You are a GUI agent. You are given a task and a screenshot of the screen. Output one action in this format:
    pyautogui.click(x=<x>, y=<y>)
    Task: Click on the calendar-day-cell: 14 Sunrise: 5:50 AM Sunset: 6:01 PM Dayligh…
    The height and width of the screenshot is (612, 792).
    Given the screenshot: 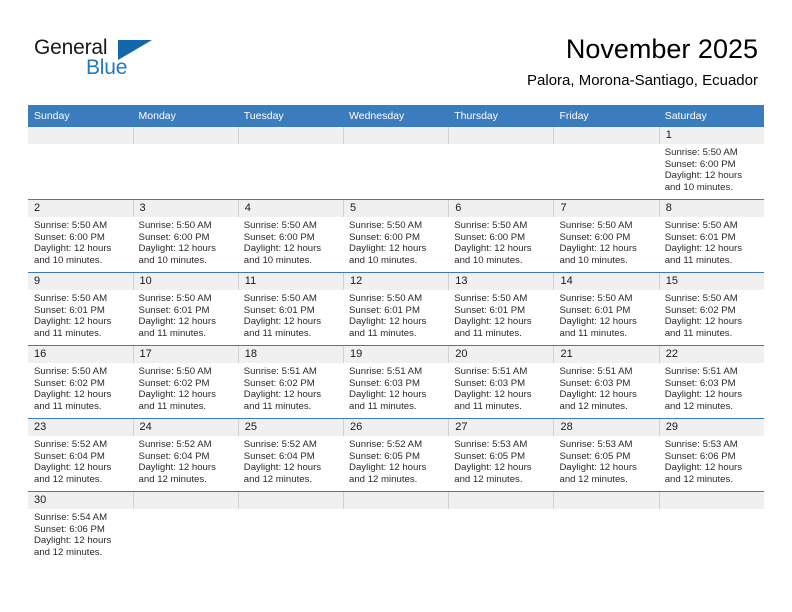 What is the action you would take?
    pyautogui.click(x=606, y=309)
    